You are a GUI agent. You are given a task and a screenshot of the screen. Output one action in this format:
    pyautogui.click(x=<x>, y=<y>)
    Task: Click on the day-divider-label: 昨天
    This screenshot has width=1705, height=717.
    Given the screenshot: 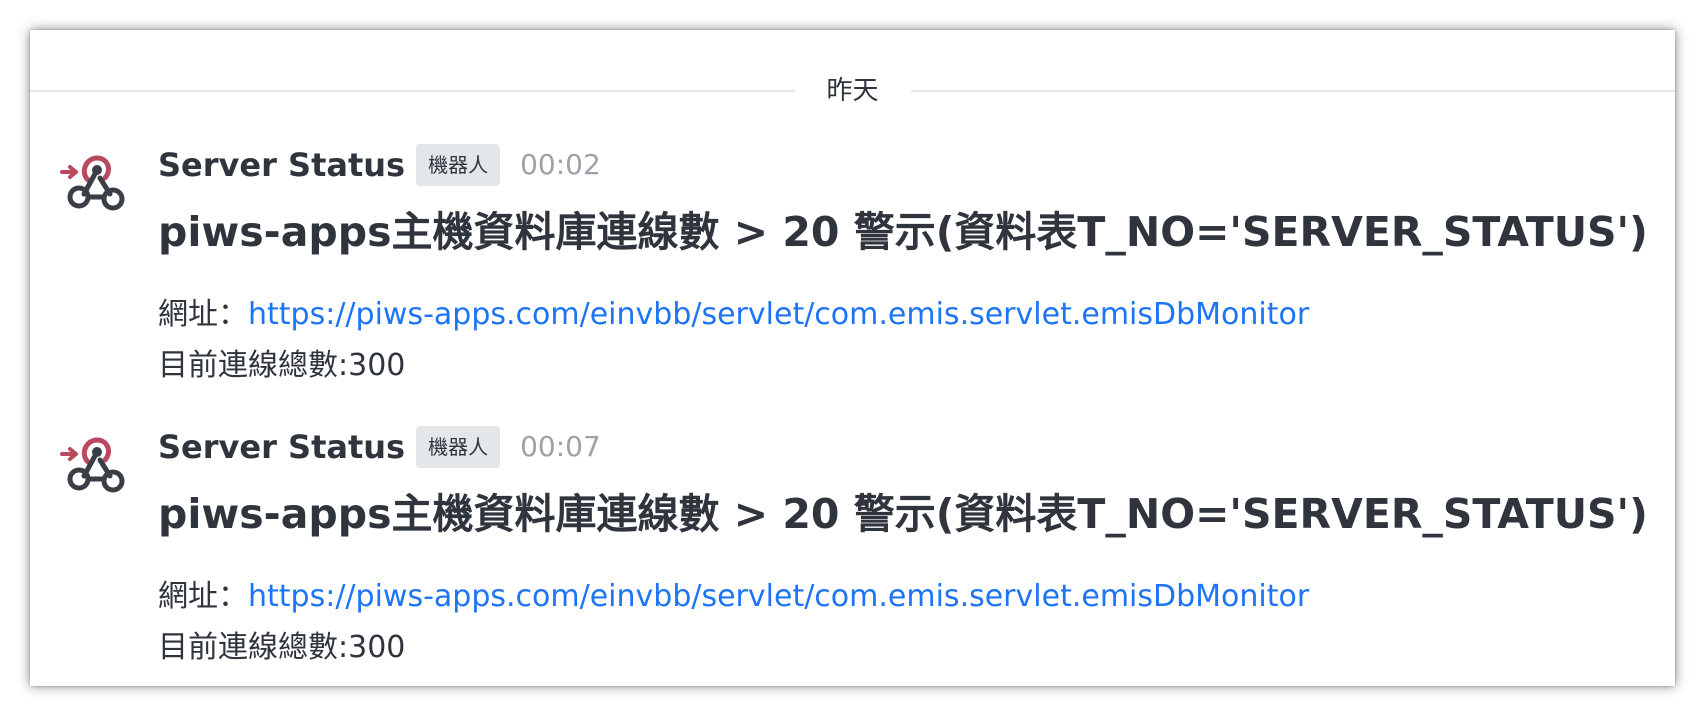 What is the action you would take?
    pyautogui.click(x=852, y=91)
    